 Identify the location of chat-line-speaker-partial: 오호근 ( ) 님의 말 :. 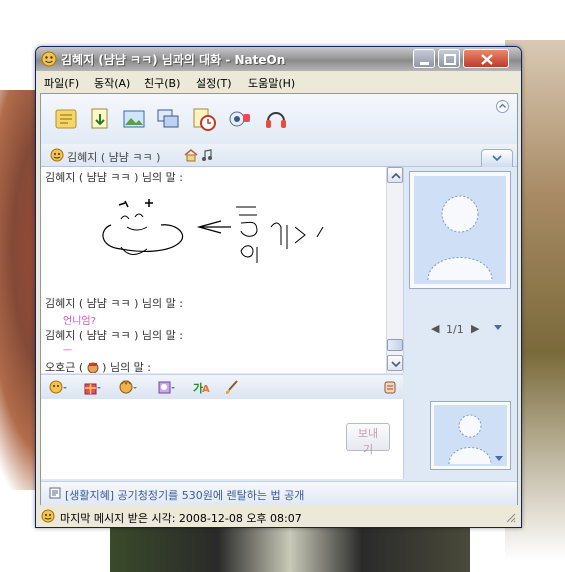
(98, 366).